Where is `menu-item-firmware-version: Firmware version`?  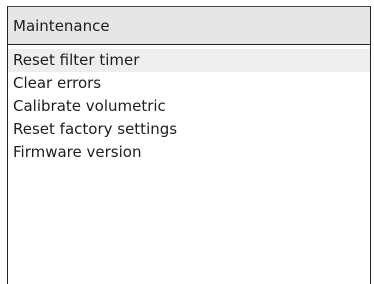 menu-item-firmware-version: Firmware version is located at coordinates (189, 152).